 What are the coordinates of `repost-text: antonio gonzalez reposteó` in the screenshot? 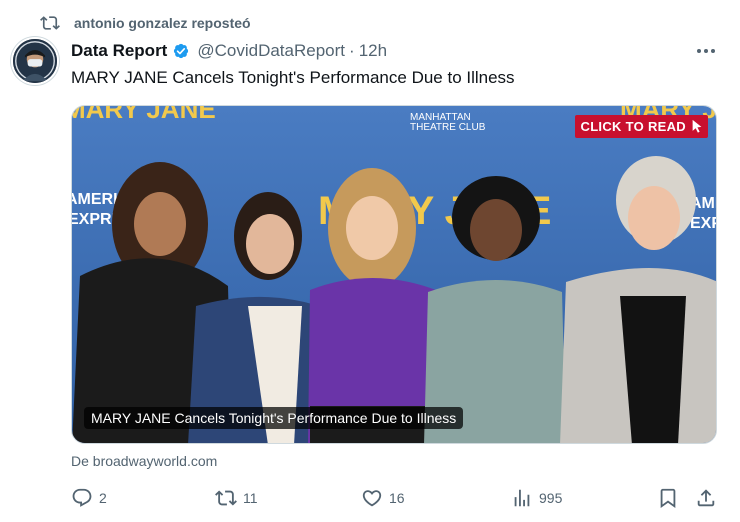 It's located at (162, 23).